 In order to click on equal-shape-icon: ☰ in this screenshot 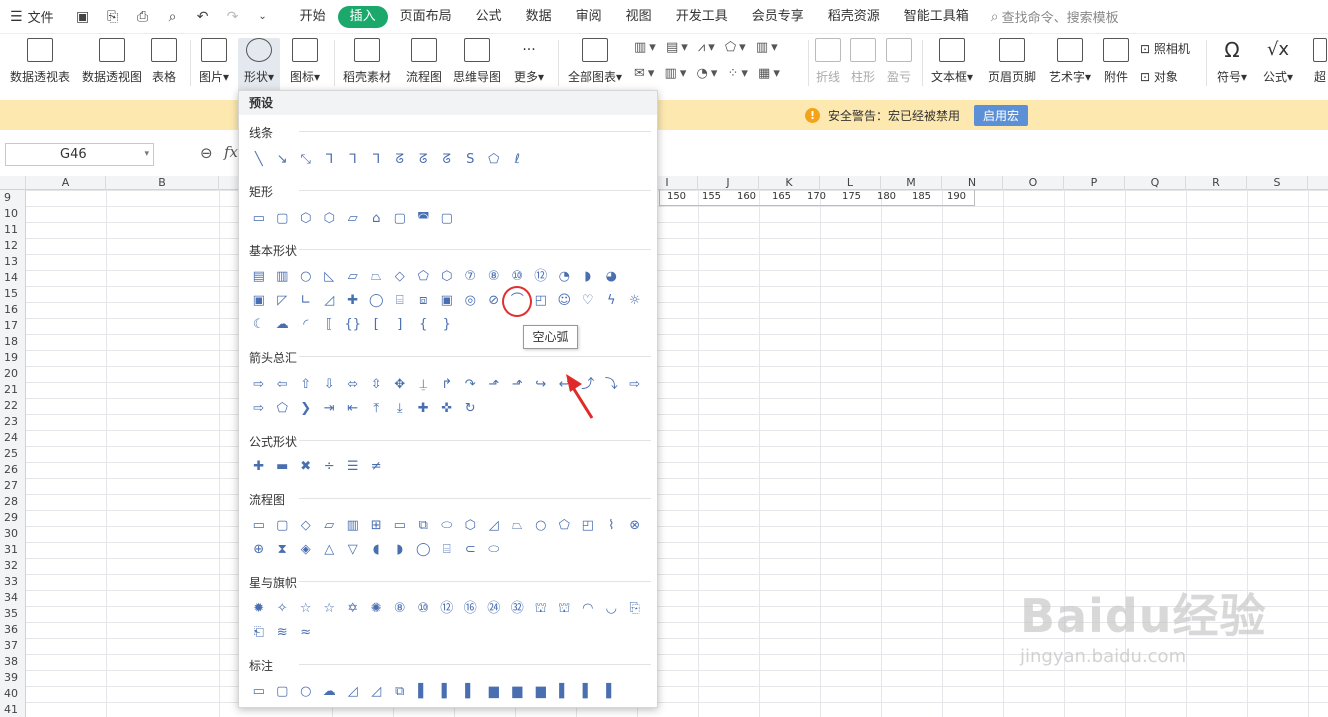, I will do `click(353, 466)`.